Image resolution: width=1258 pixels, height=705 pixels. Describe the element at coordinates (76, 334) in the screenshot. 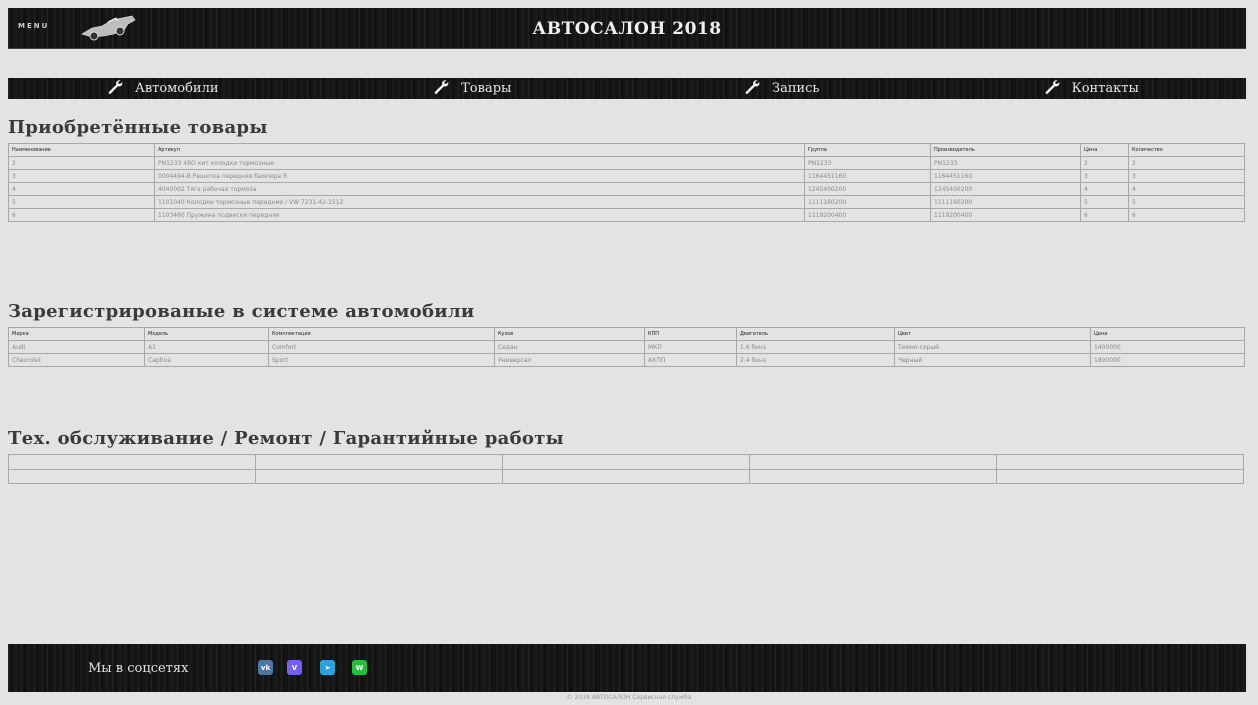

I see `column-header: Марка` at that location.